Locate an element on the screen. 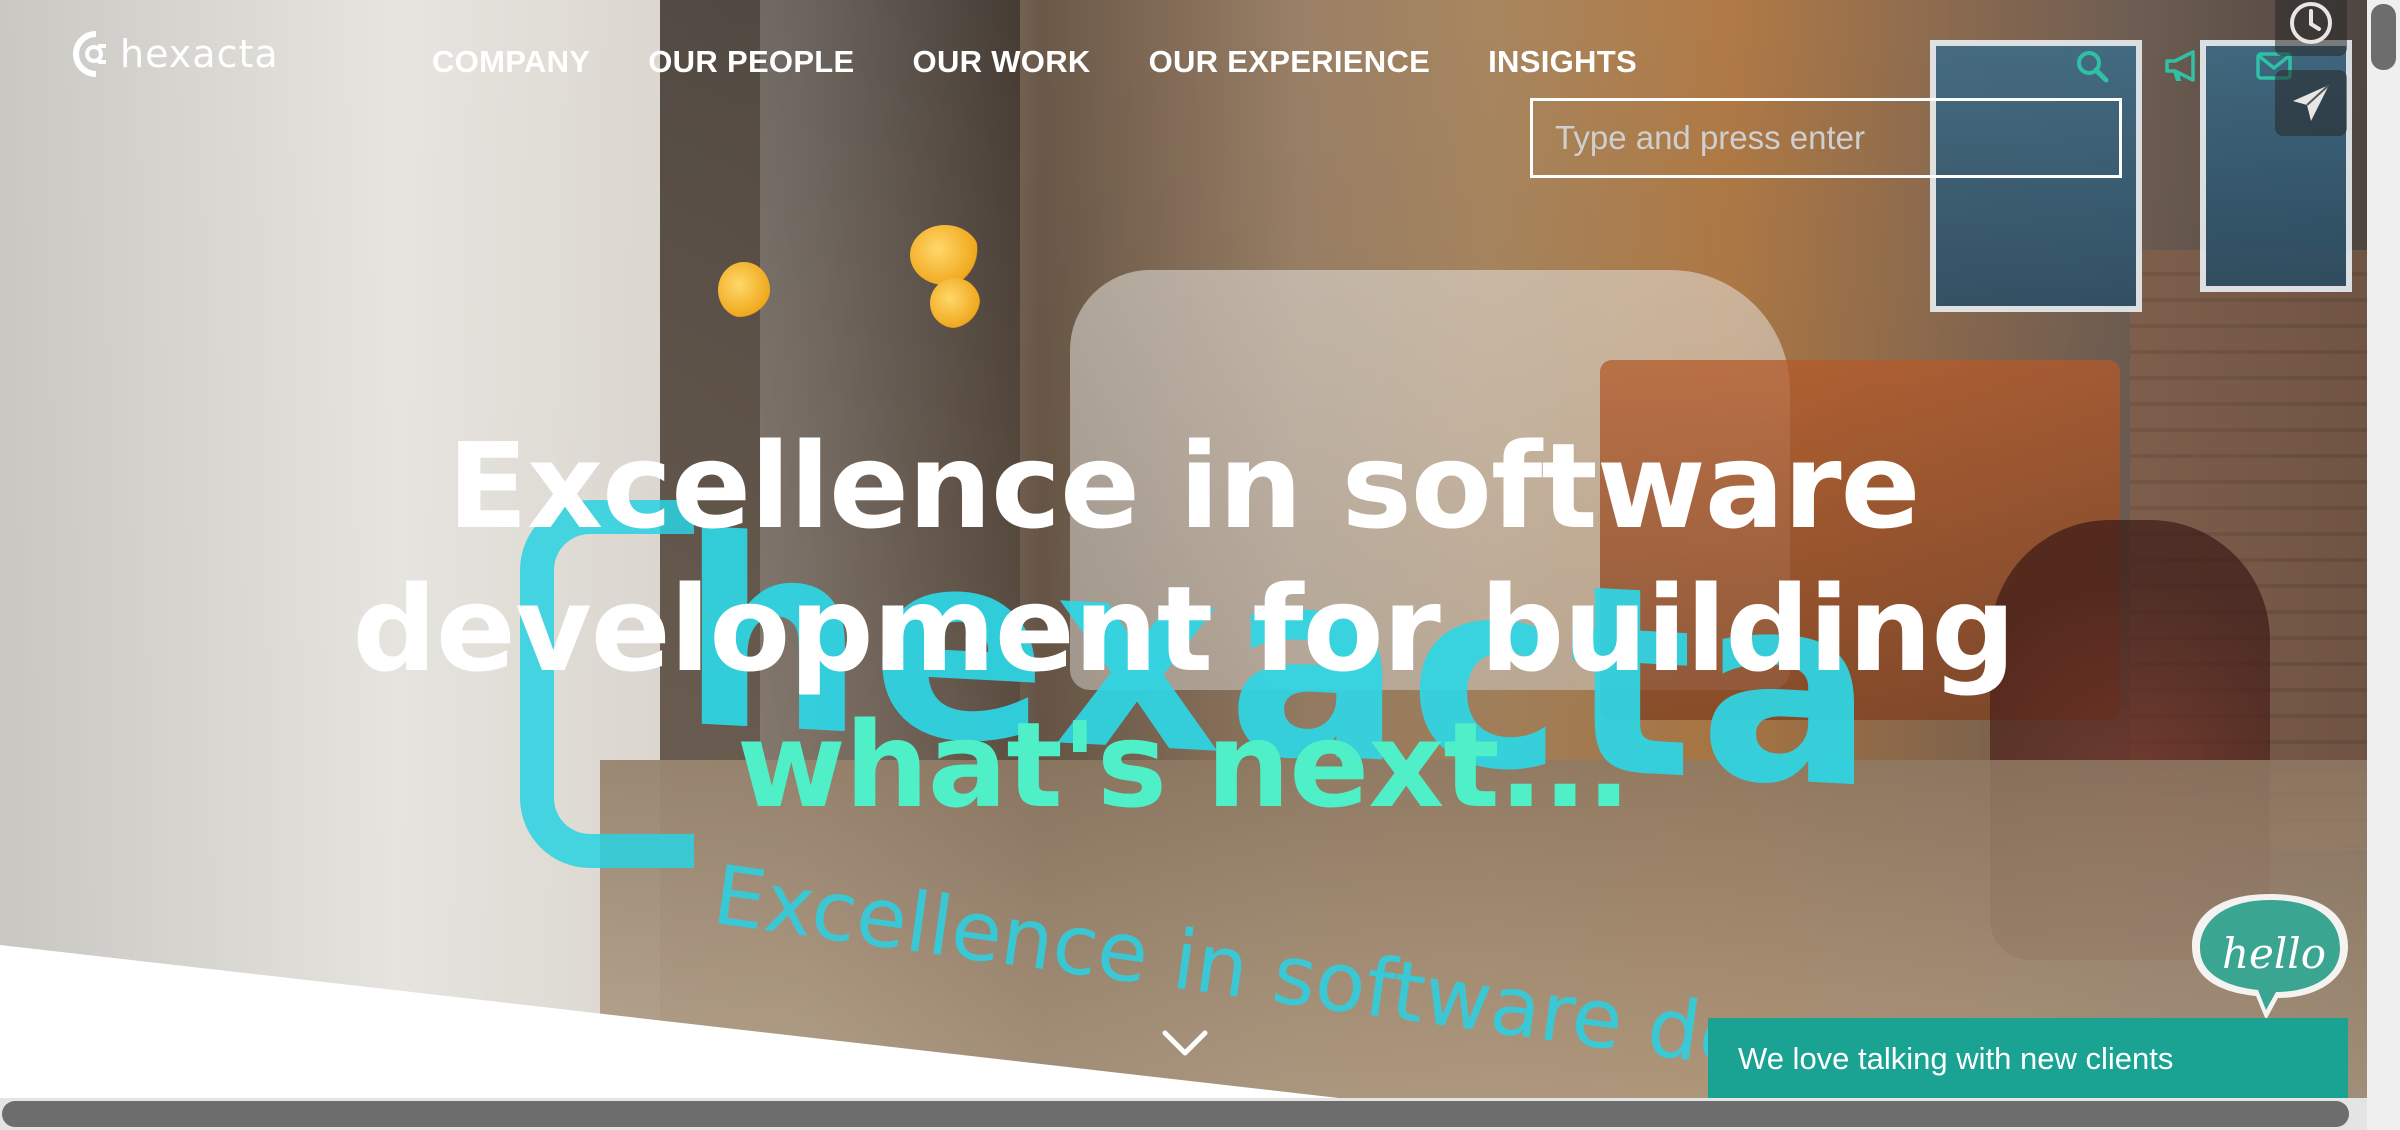 The width and height of the screenshot is (2400, 1130). nav-item-company: COMPANY is located at coordinates (511, 62).